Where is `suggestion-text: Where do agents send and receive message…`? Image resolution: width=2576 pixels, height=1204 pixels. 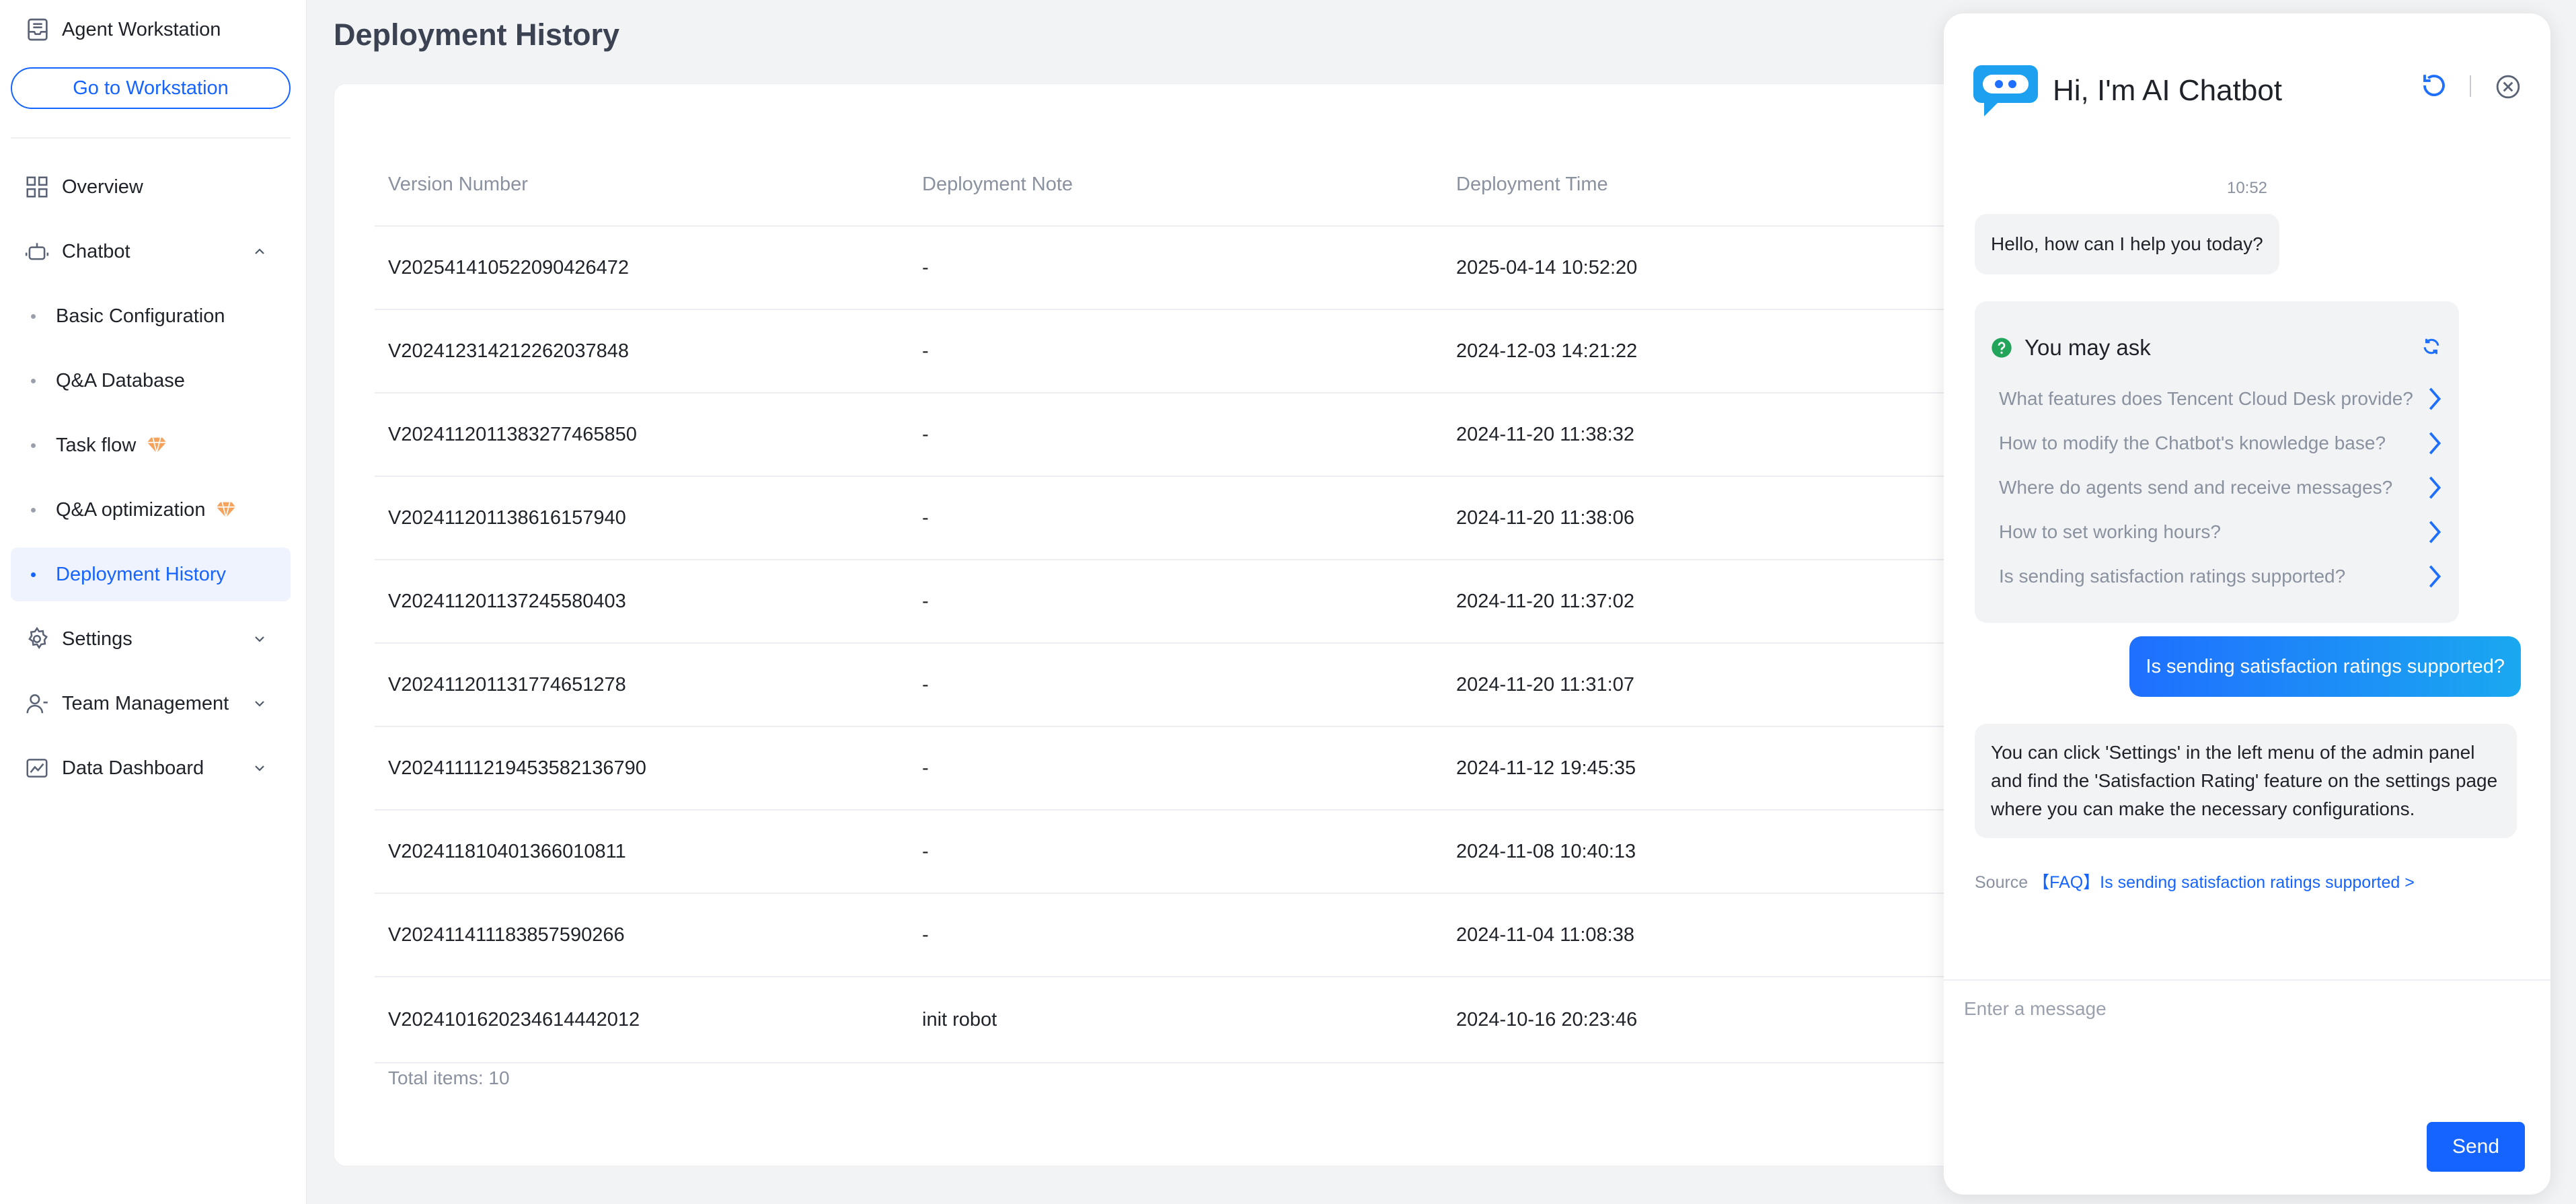 suggestion-text: Where do agents send and receive message… is located at coordinates (2196, 487).